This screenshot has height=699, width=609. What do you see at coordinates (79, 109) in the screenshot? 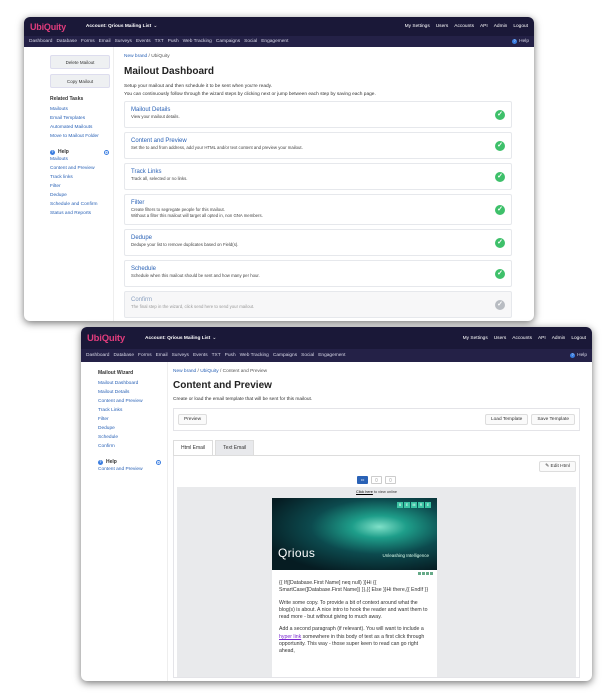
I see `sidebar-link-mailouts: Mailouts` at bounding box center [79, 109].